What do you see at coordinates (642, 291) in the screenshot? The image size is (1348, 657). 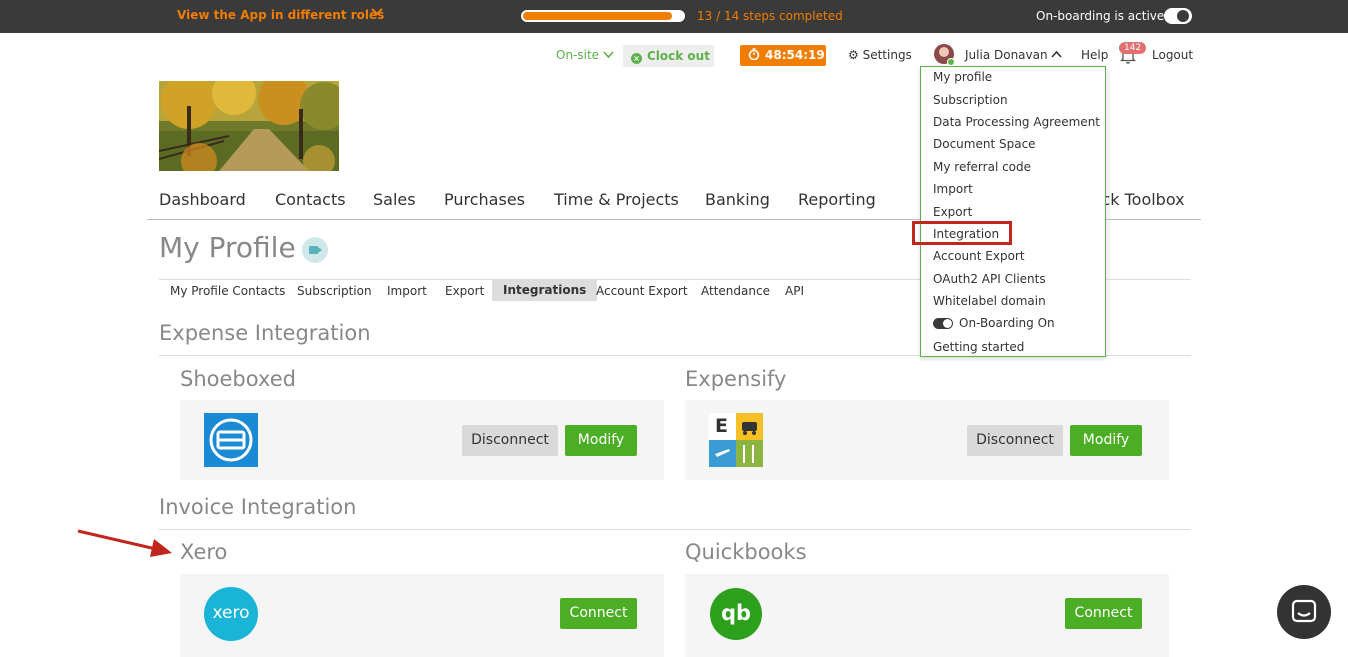 I see `tab-account-export: Account Export` at bounding box center [642, 291].